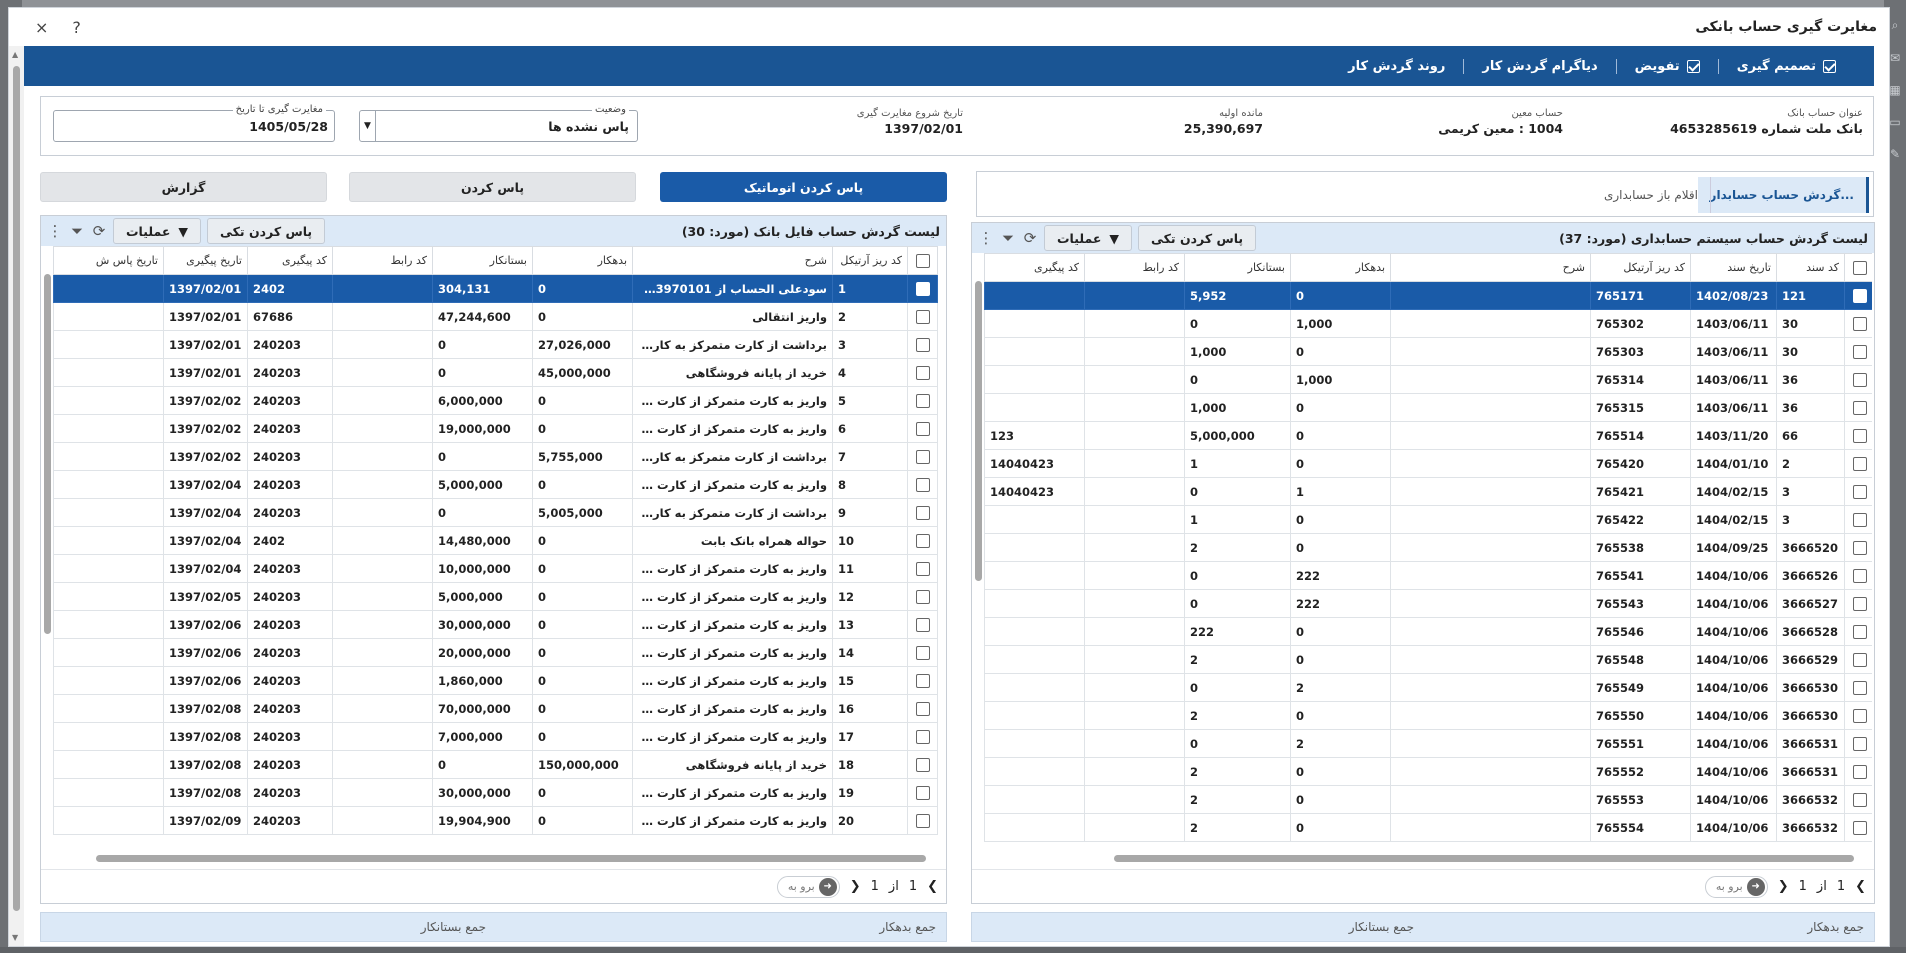 The height and width of the screenshot is (953, 1906). What do you see at coordinates (492, 187) in the screenshot?
I see `pass-button: پاس کردن` at bounding box center [492, 187].